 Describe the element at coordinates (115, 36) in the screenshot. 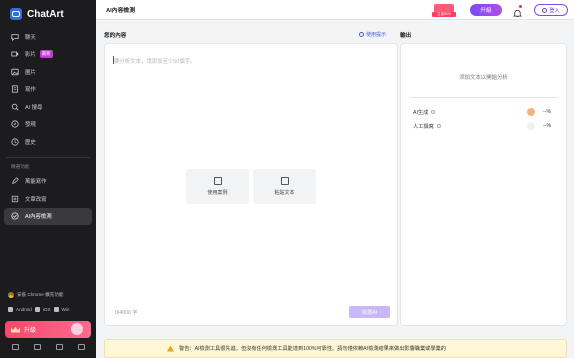

I see `input-section-title: 您的內容` at that location.